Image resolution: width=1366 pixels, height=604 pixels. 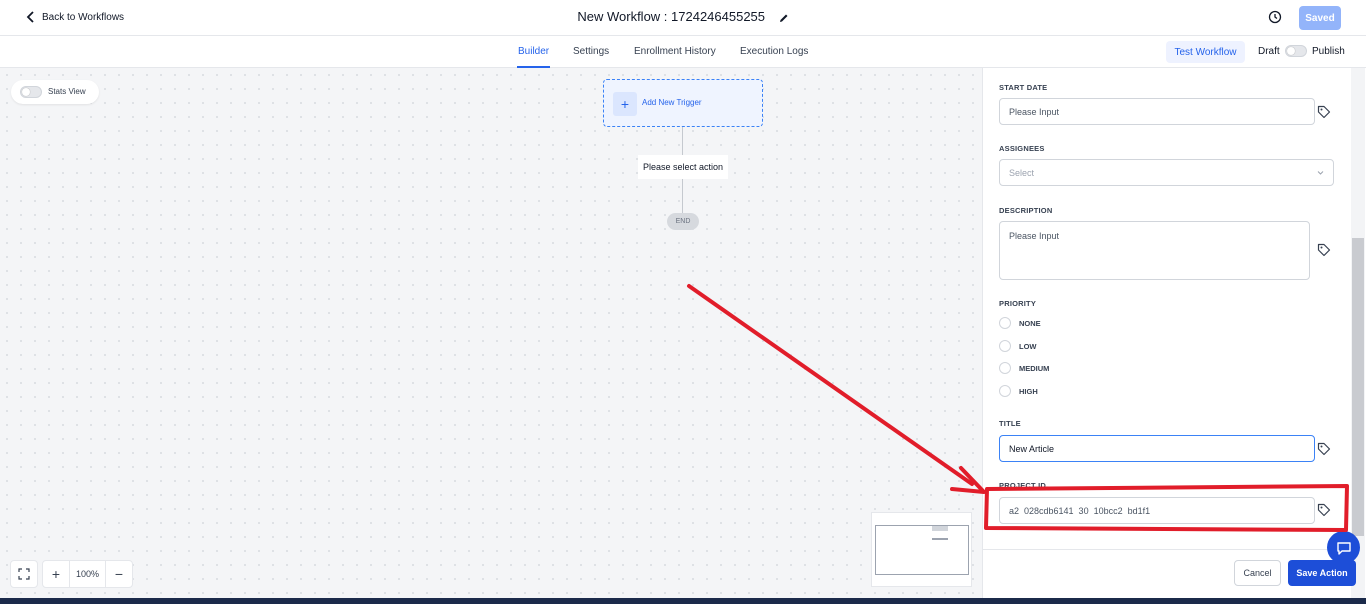 What do you see at coordinates (67, 91) in the screenshot?
I see `stats-view-label: Stats View` at bounding box center [67, 91].